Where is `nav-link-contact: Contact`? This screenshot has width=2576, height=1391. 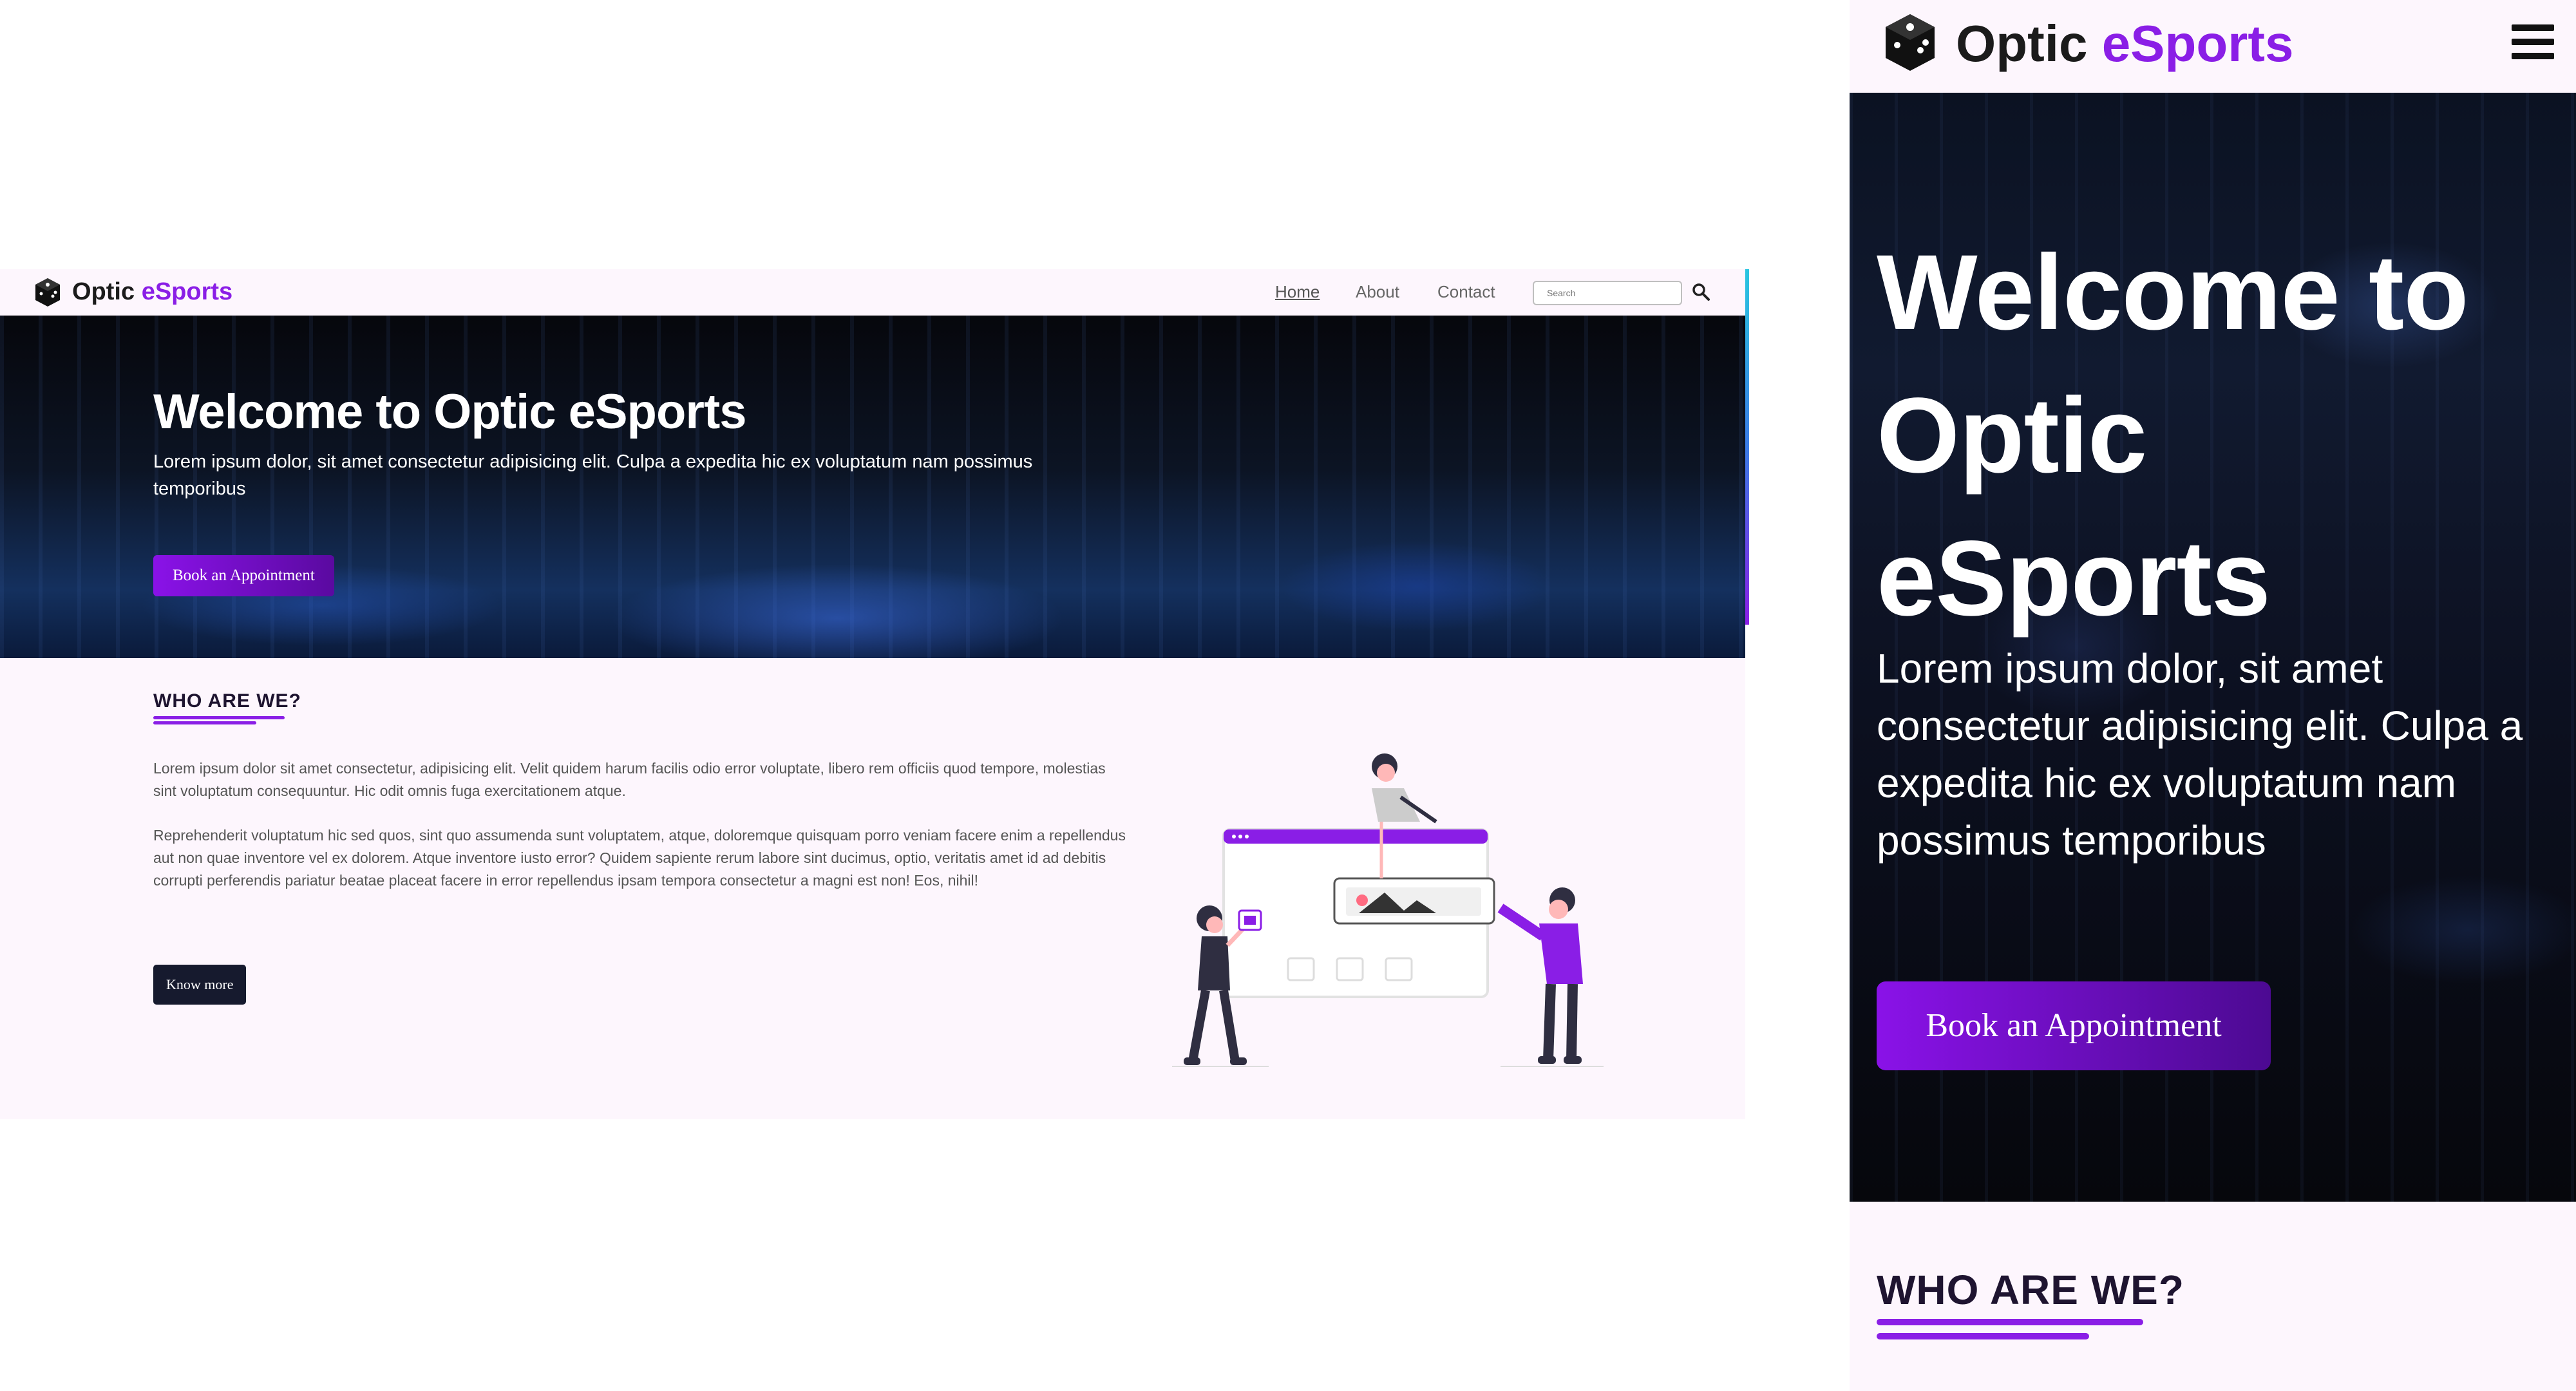
nav-link-contact: Contact is located at coordinates (1466, 292).